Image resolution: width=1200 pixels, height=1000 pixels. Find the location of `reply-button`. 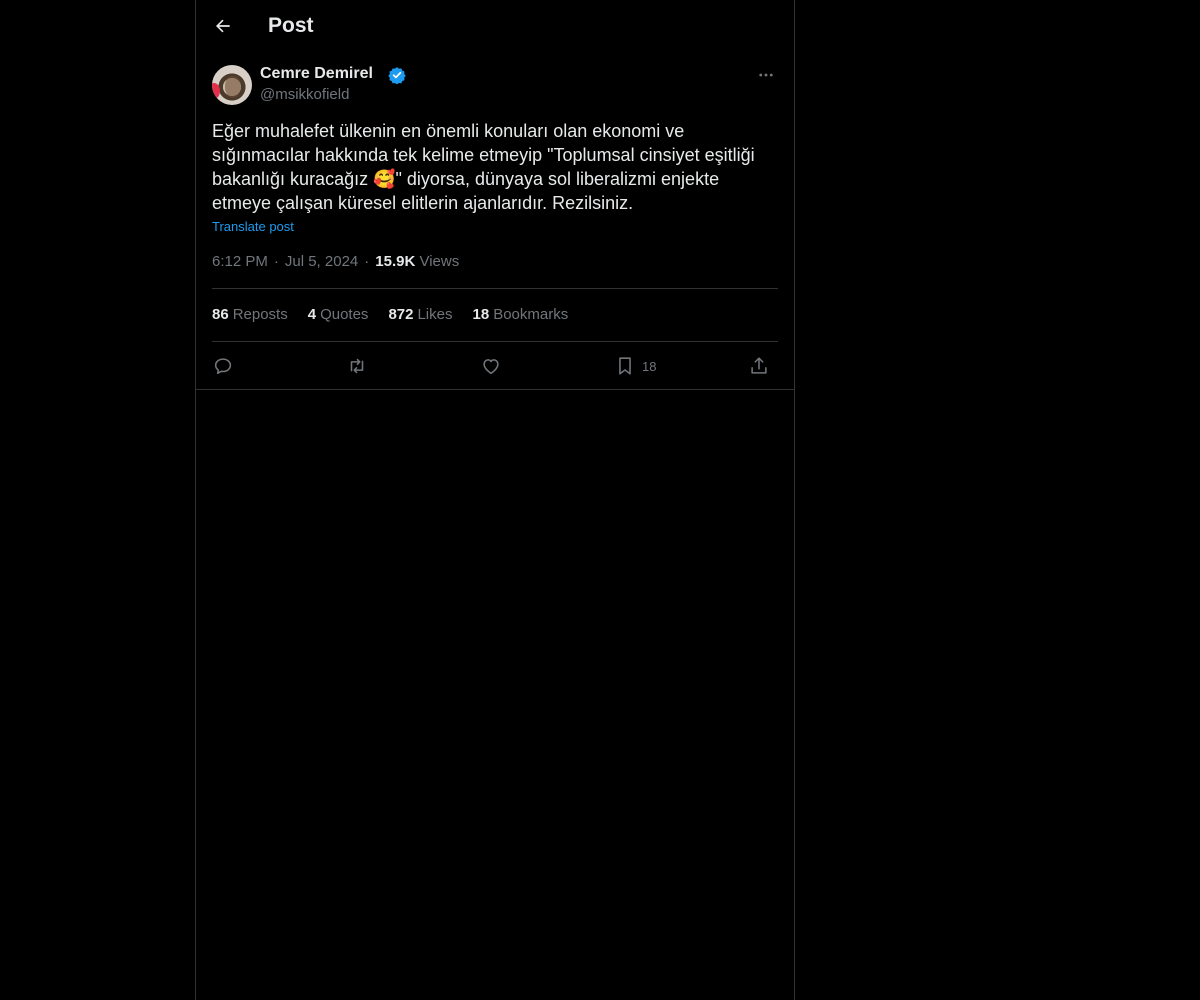

reply-button is located at coordinates (223, 366).